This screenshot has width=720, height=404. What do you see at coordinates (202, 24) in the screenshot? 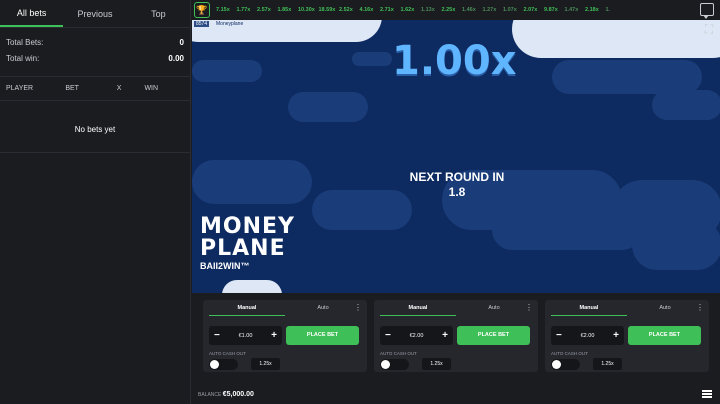
I see `round-id: 8574` at bounding box center [202, 24].